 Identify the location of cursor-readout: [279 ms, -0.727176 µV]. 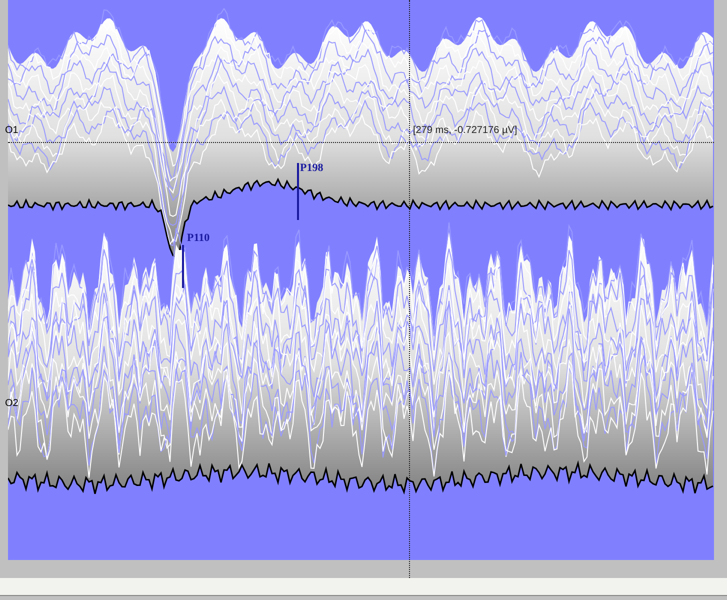
(465, 131).